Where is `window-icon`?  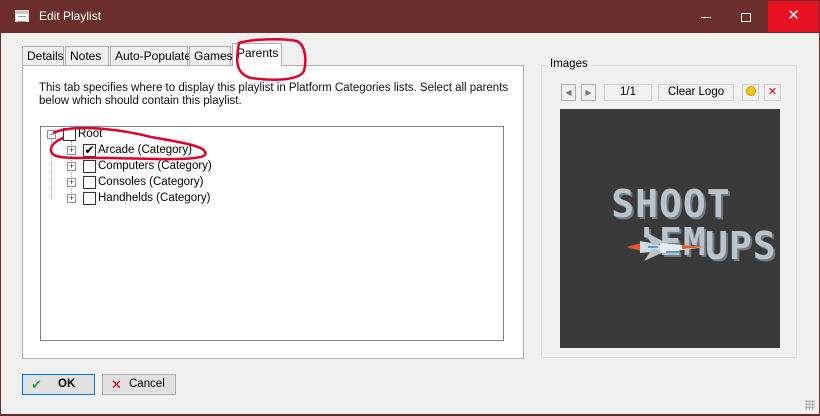
window-icon is located at coordinates (22, 16).